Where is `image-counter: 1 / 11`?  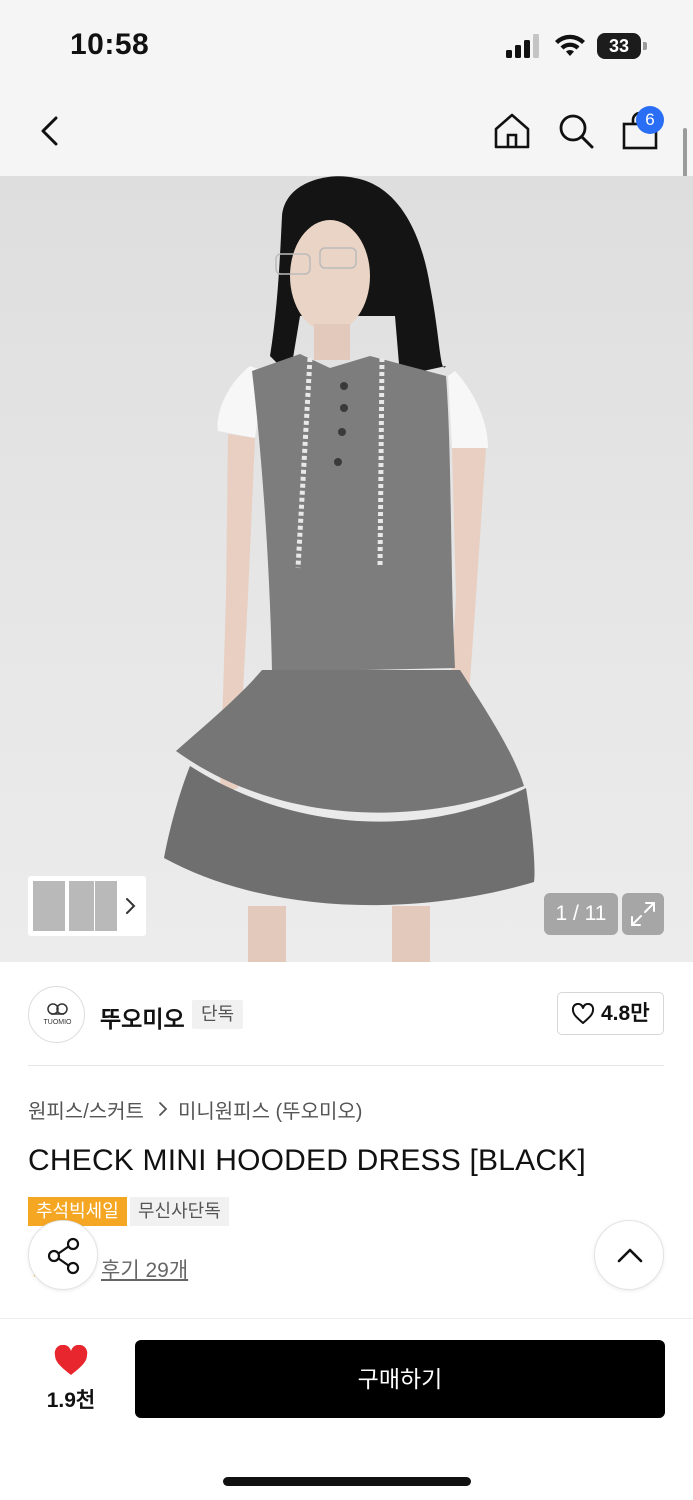 image-counter: 1 / 11 is located at coordinates (581, 914).